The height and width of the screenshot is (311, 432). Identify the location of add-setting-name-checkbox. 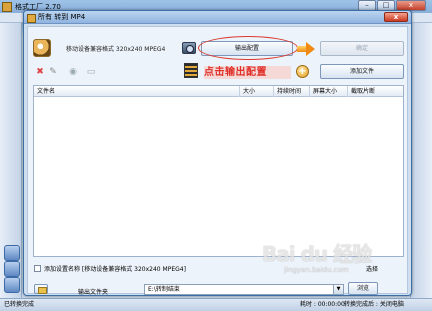
(37, 268).